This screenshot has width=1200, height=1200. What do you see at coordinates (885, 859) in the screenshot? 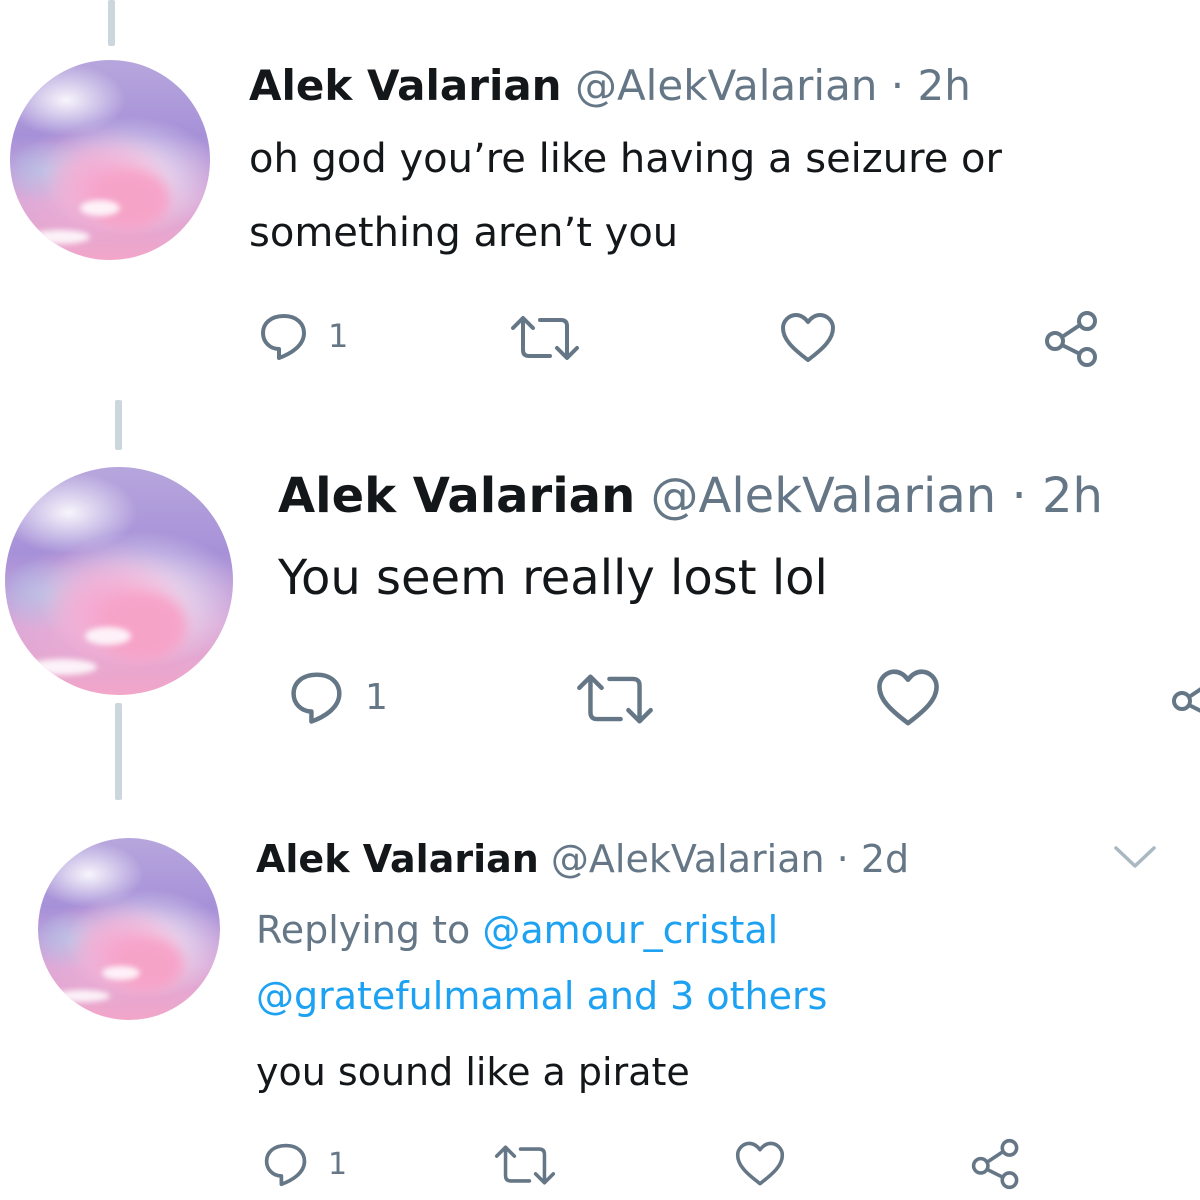
I see `timestamp: 2d` at bounding box center [885, 859].